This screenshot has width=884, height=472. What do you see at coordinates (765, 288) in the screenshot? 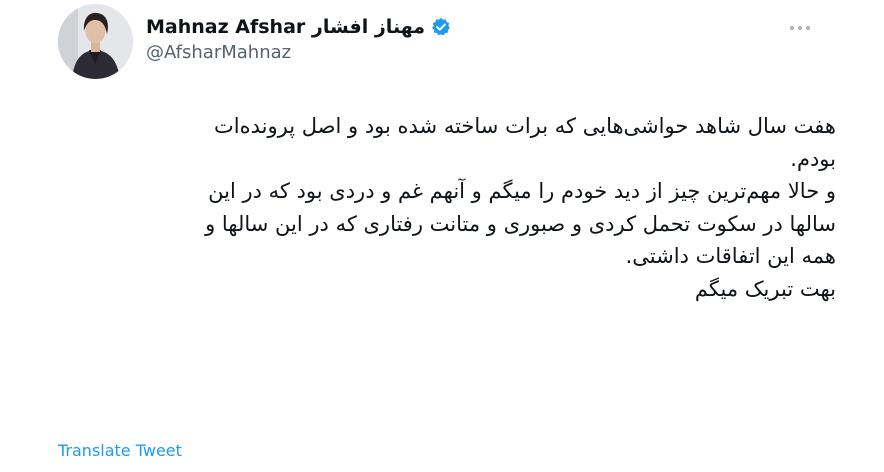
I see `tweet-text-line: بهت تبریک میگم` at bounding box center [765, 288].